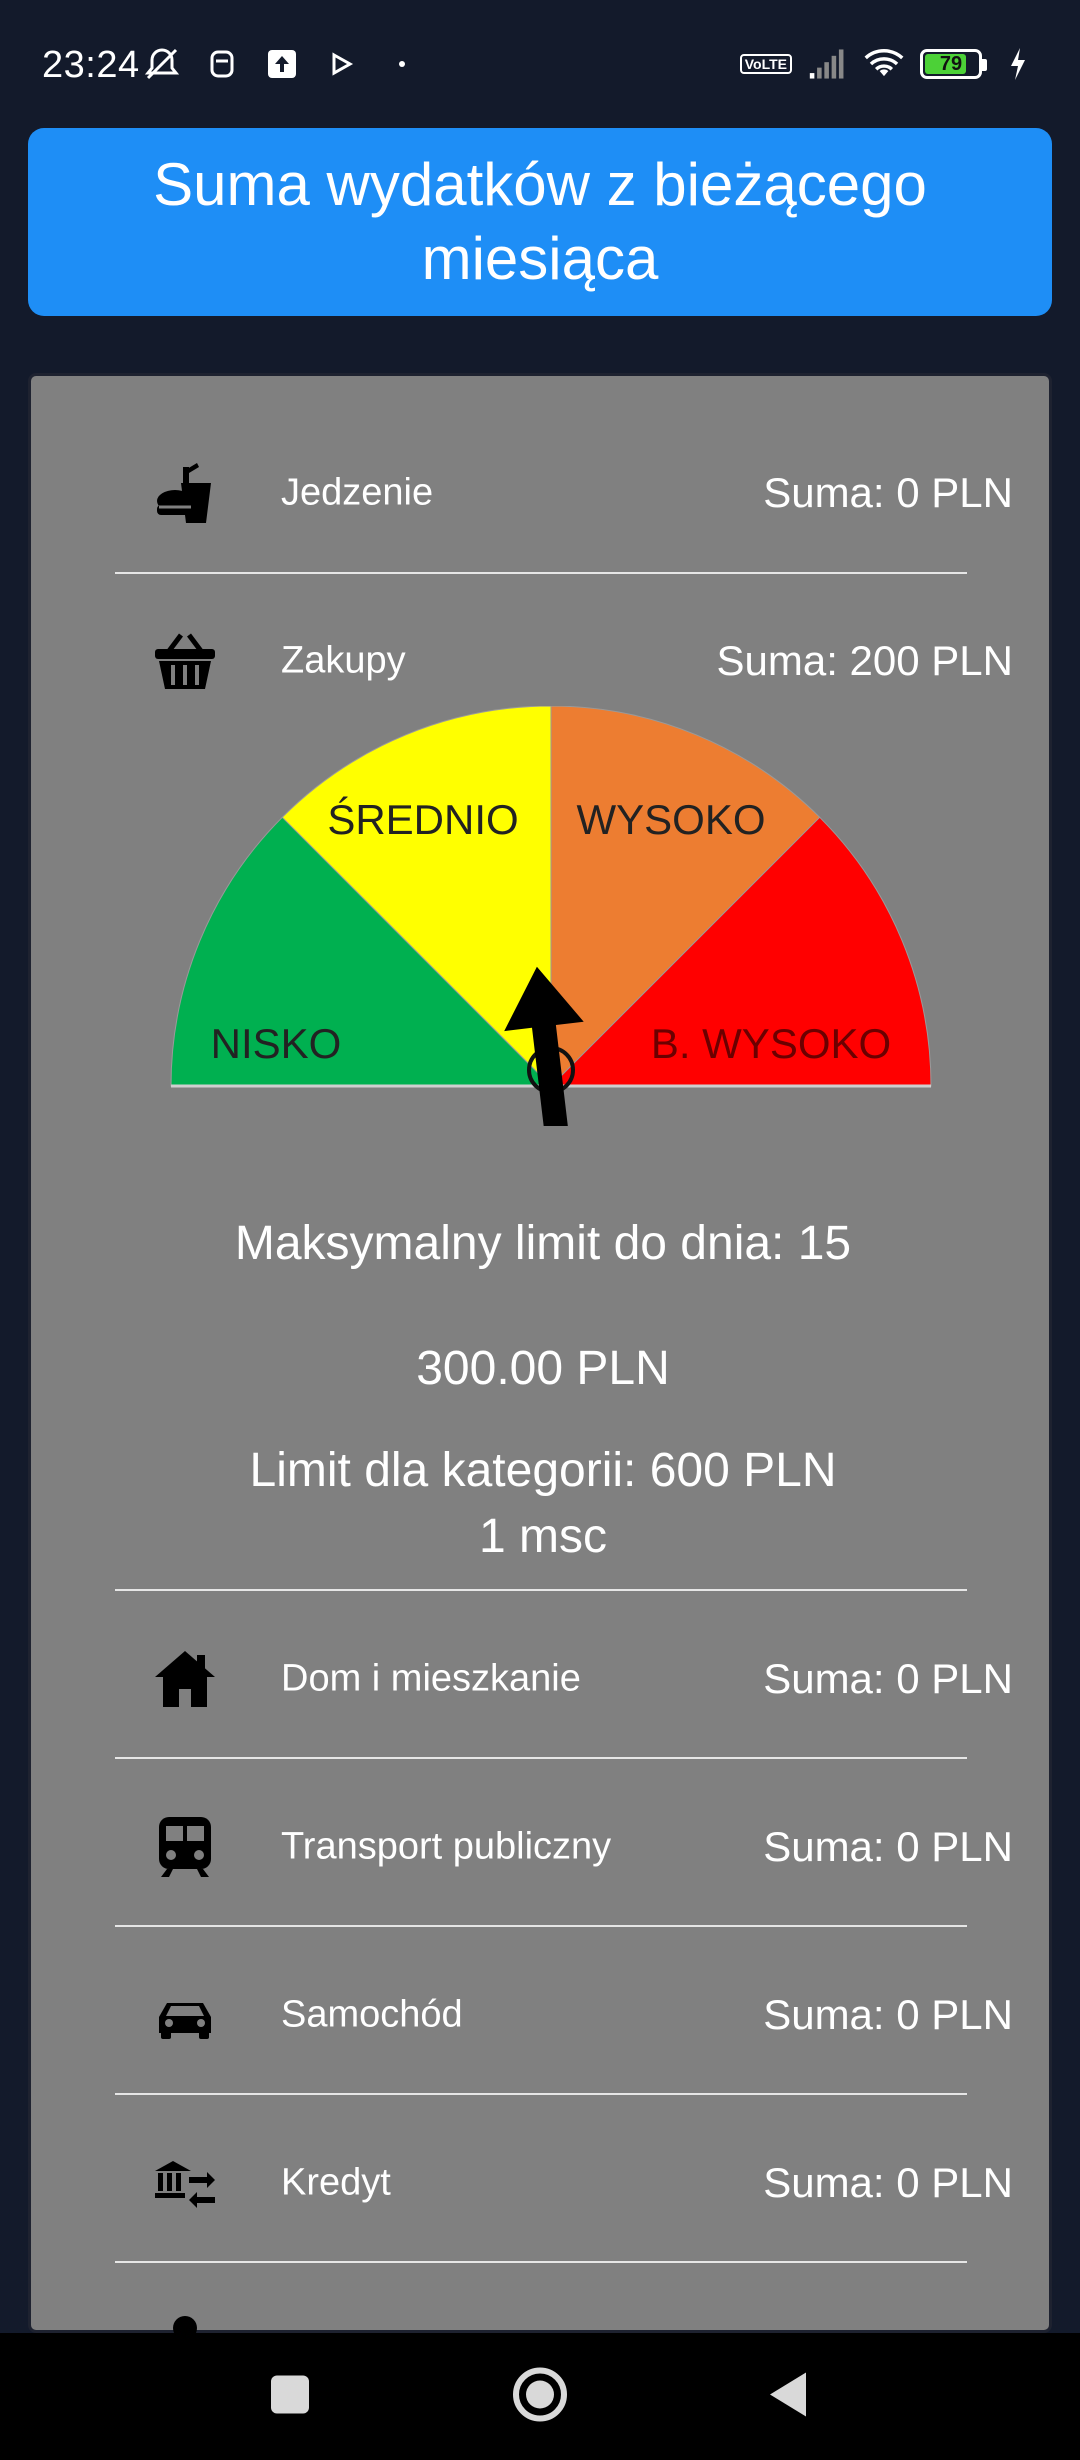  What do you see at coordinates (185, 1847) in the screenshot?
I see `train-icon` at bounding box center [185, 1847].